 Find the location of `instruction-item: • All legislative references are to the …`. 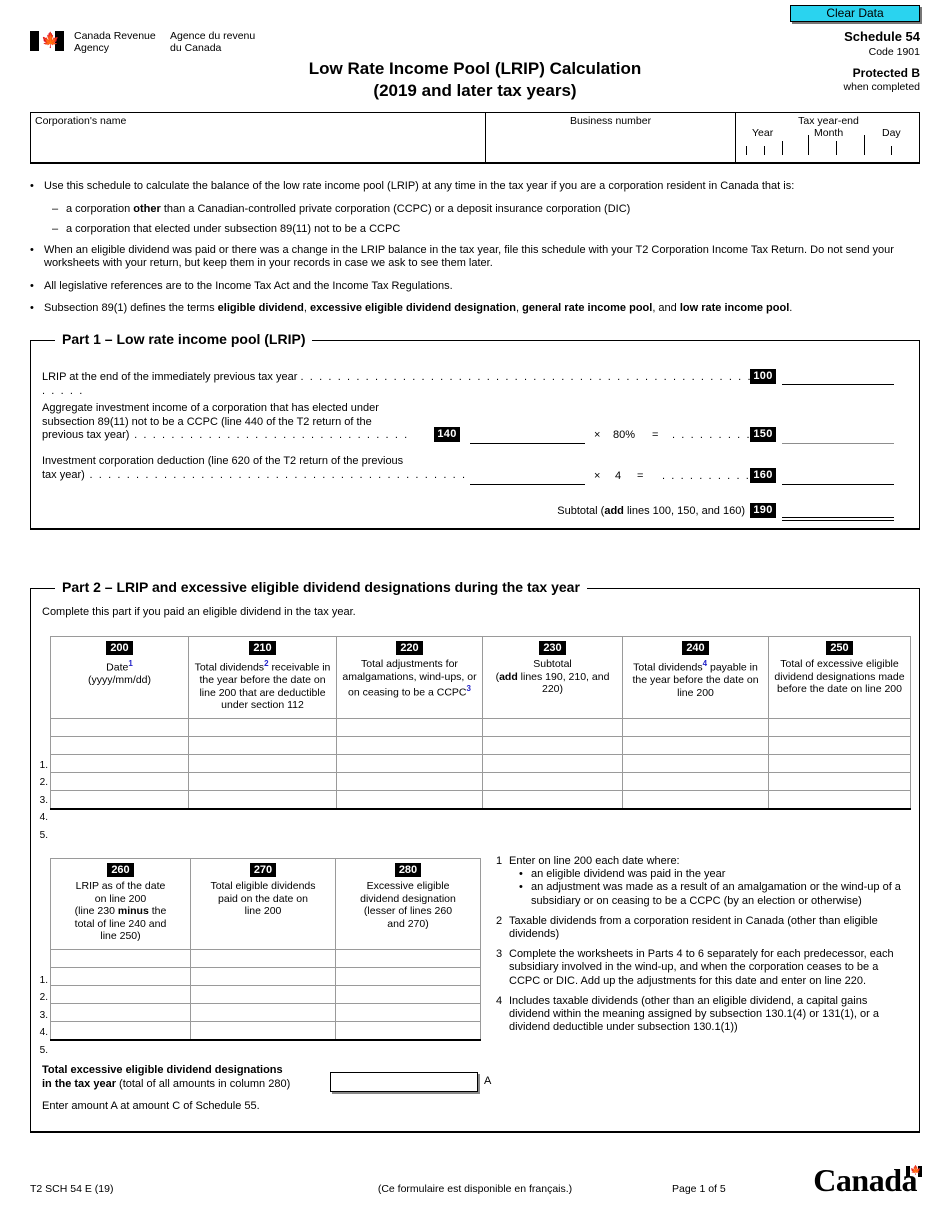

instruction-item: • All legislative references are to the … is located at coordinates (476, 287).